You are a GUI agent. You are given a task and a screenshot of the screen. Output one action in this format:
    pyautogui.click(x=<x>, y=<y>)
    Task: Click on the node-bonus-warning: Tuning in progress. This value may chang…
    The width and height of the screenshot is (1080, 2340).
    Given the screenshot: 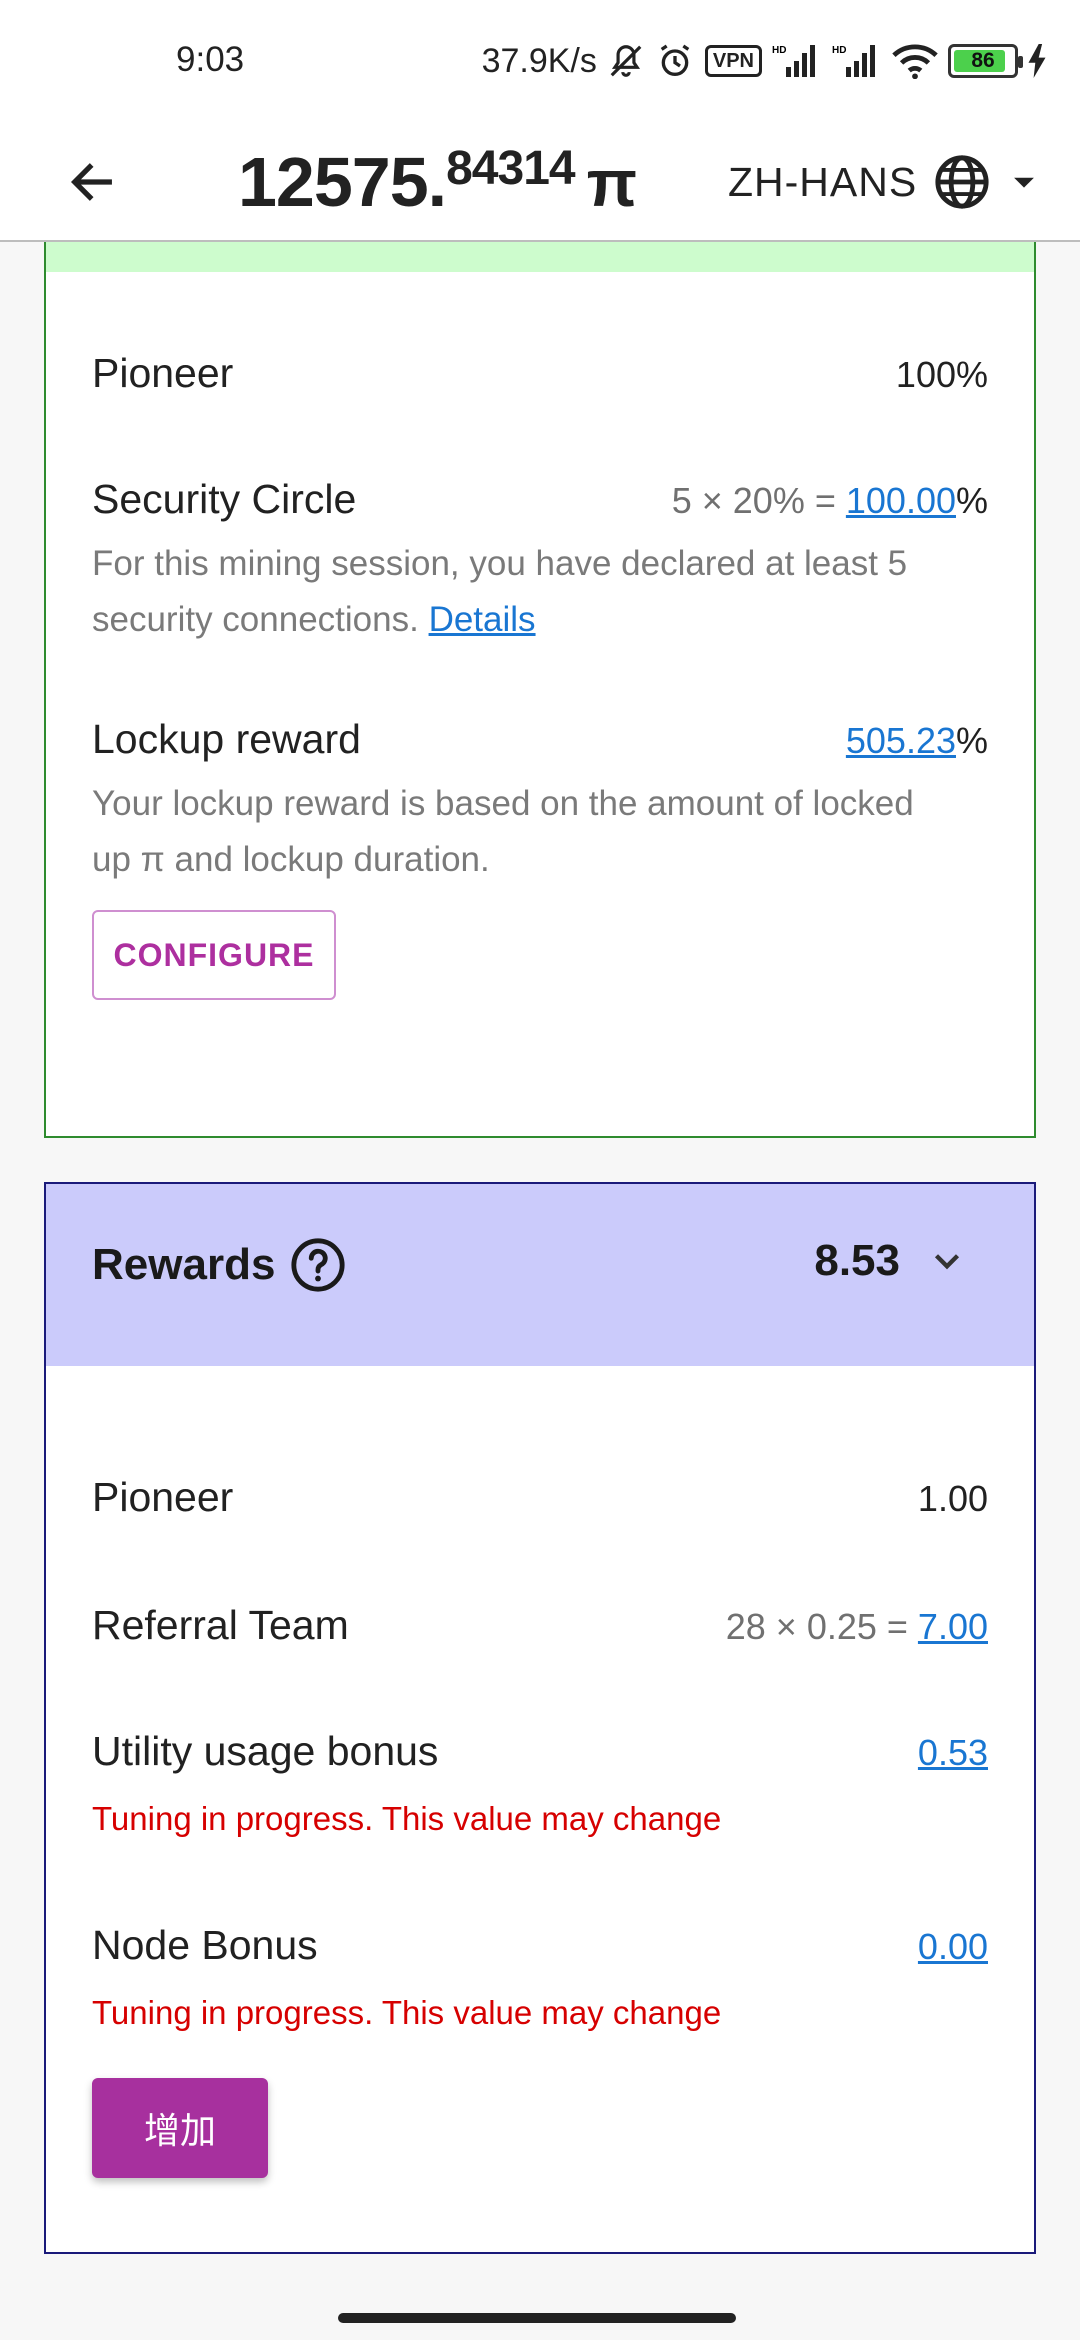 What is the action you would take?
    pyautogui.click(x=407, y=2012)
    